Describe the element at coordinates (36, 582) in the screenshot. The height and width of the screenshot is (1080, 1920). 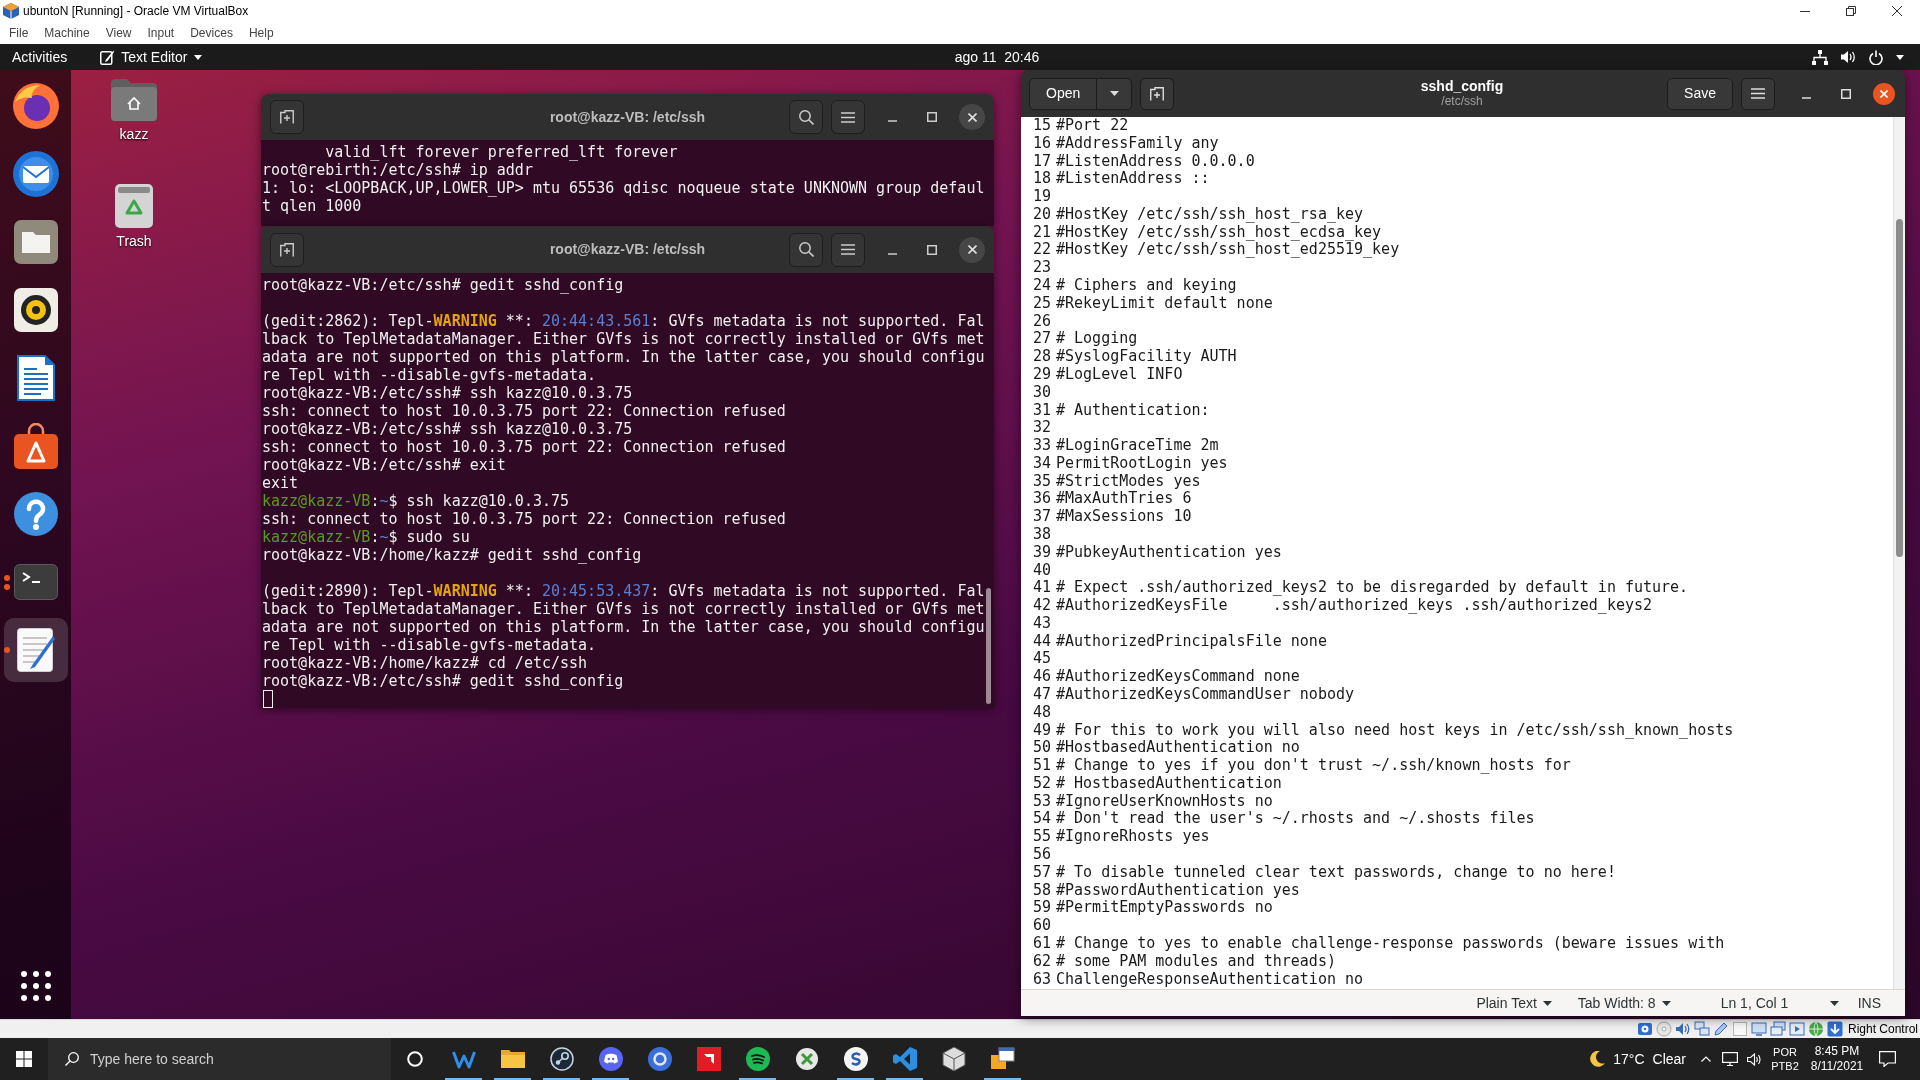
I see `terminal-icon` at that location.